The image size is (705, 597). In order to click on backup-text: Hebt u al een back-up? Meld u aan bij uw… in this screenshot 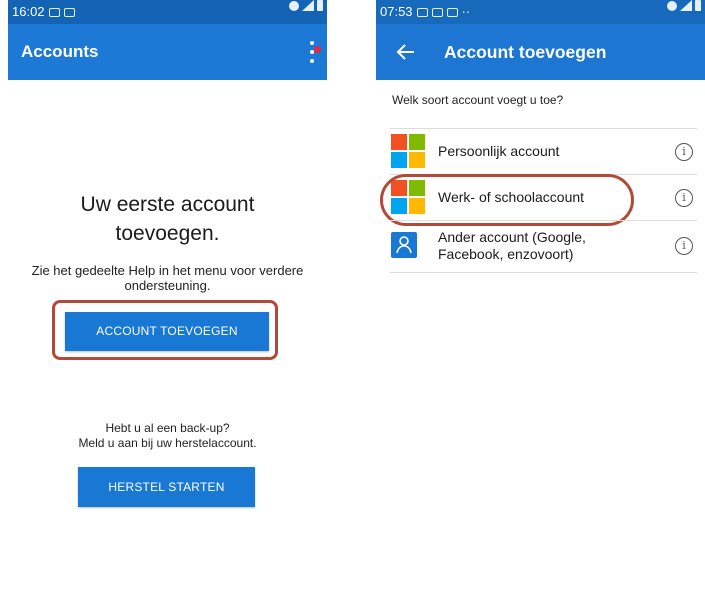, I will do `click(167, 436)`.